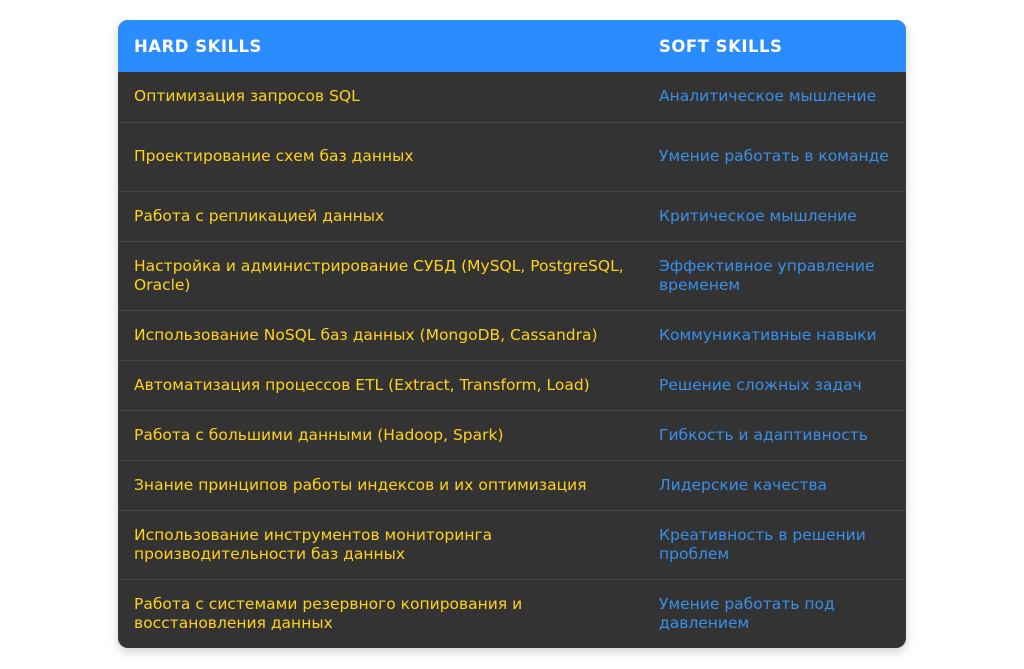  Describe the element at coordinates (721, 46) in the screenshot. I see `header-soft-skills: SOFT SKILLS` at that location.